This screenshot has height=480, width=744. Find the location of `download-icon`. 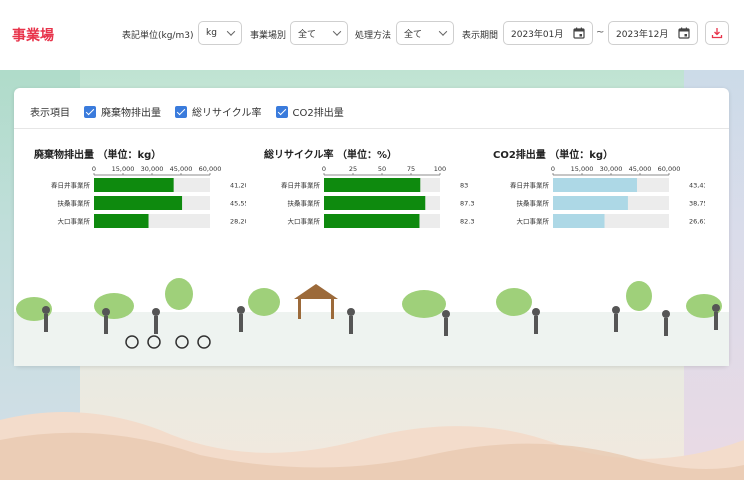

download-icon is located at coordinates (717, 33).